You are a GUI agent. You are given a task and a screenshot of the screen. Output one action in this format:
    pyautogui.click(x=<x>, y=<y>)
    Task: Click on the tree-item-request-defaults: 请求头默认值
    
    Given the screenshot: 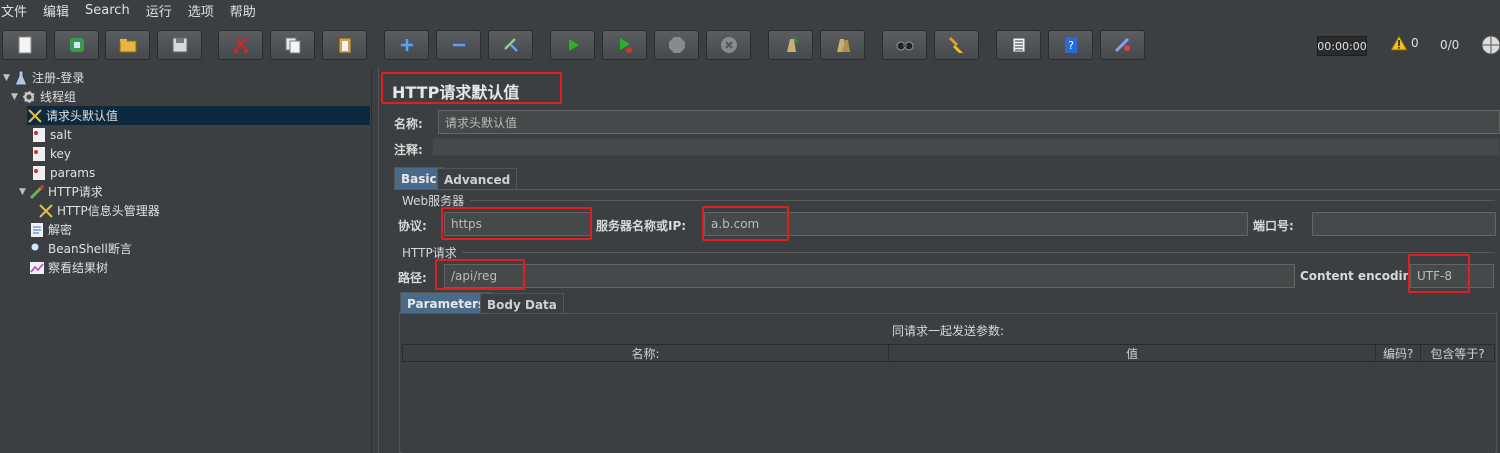 What is the action you would take?
    pyautogui.click(x=198, y=115)
    